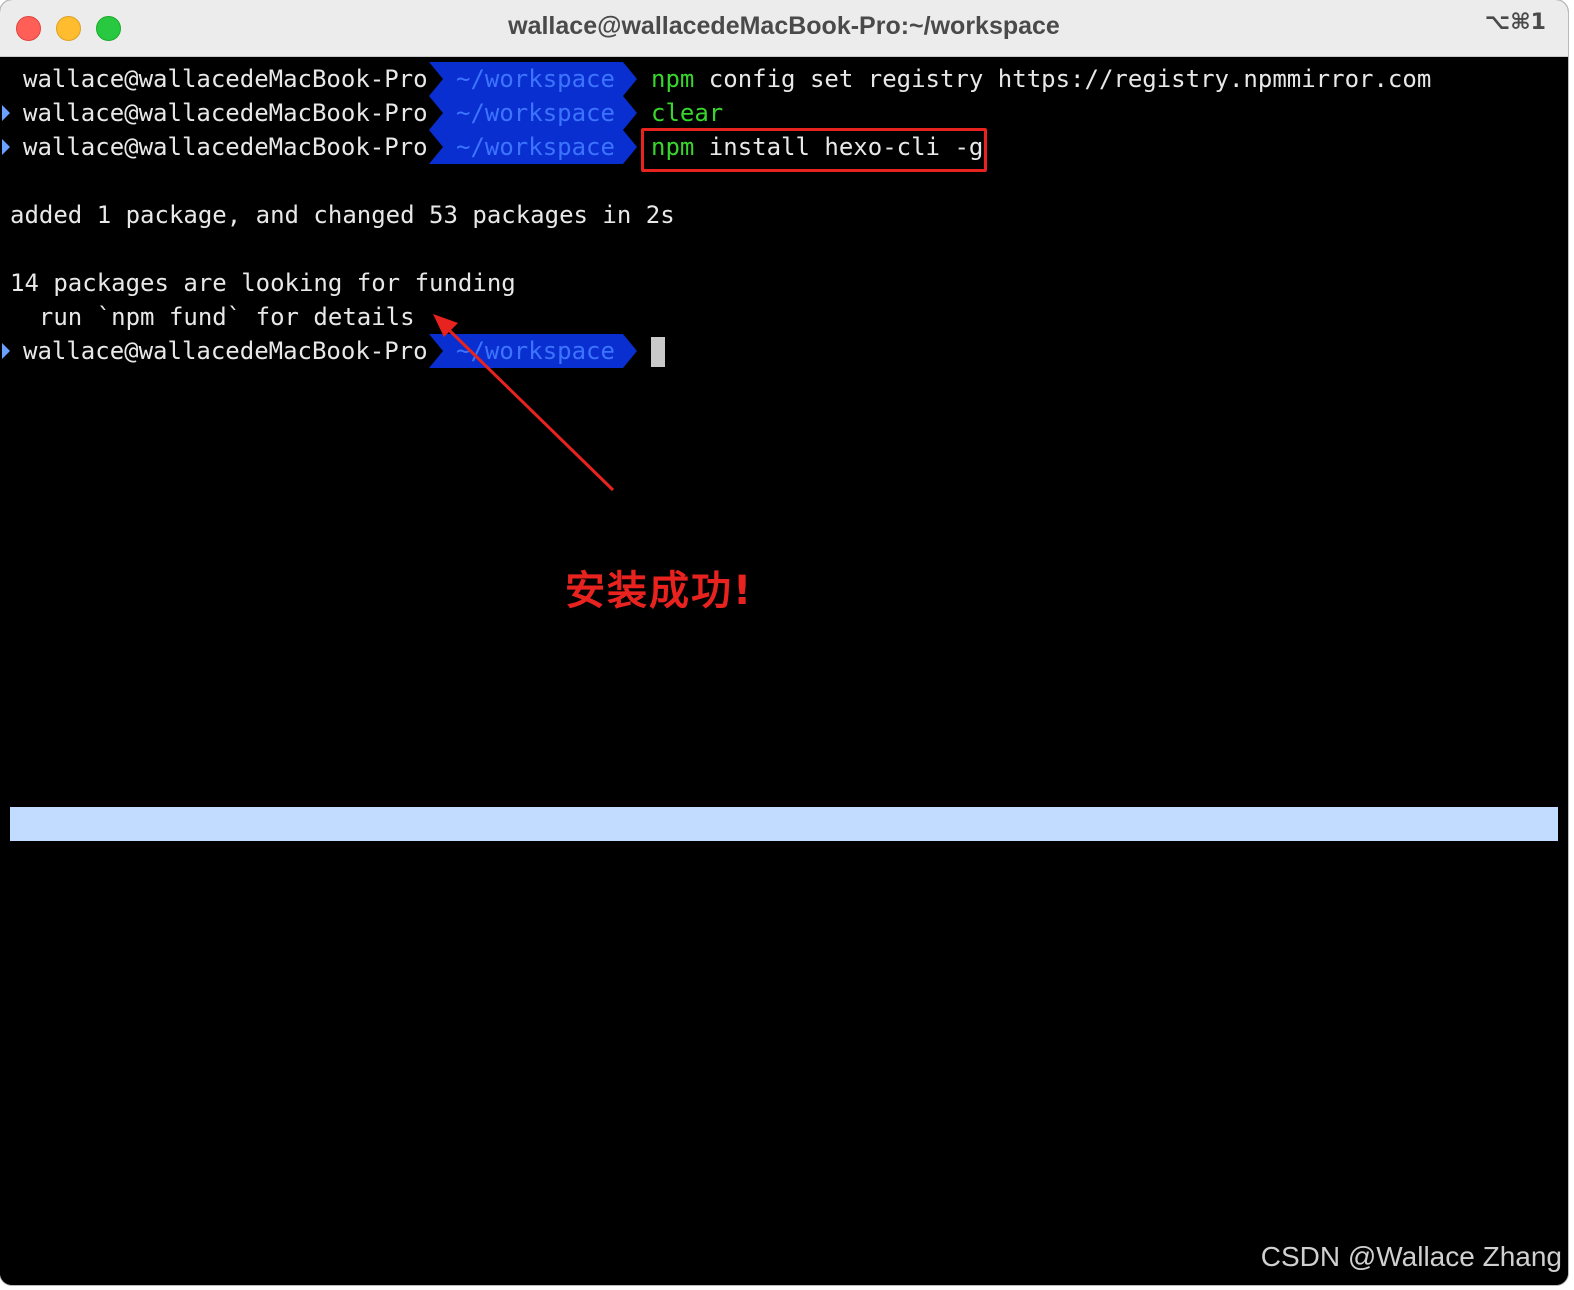  What do you see at coordinates (658, 352) in the screenshot?
I see `text-cursor` at bounding box center [658, 352].